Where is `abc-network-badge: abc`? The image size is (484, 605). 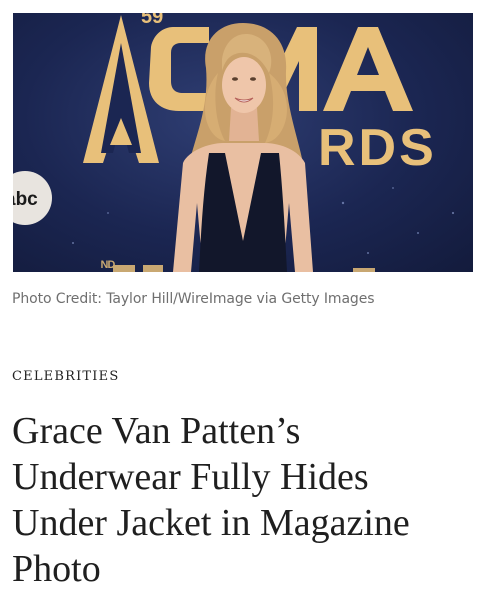
abc-network-badge: abc is located at coordinates (32, 198).